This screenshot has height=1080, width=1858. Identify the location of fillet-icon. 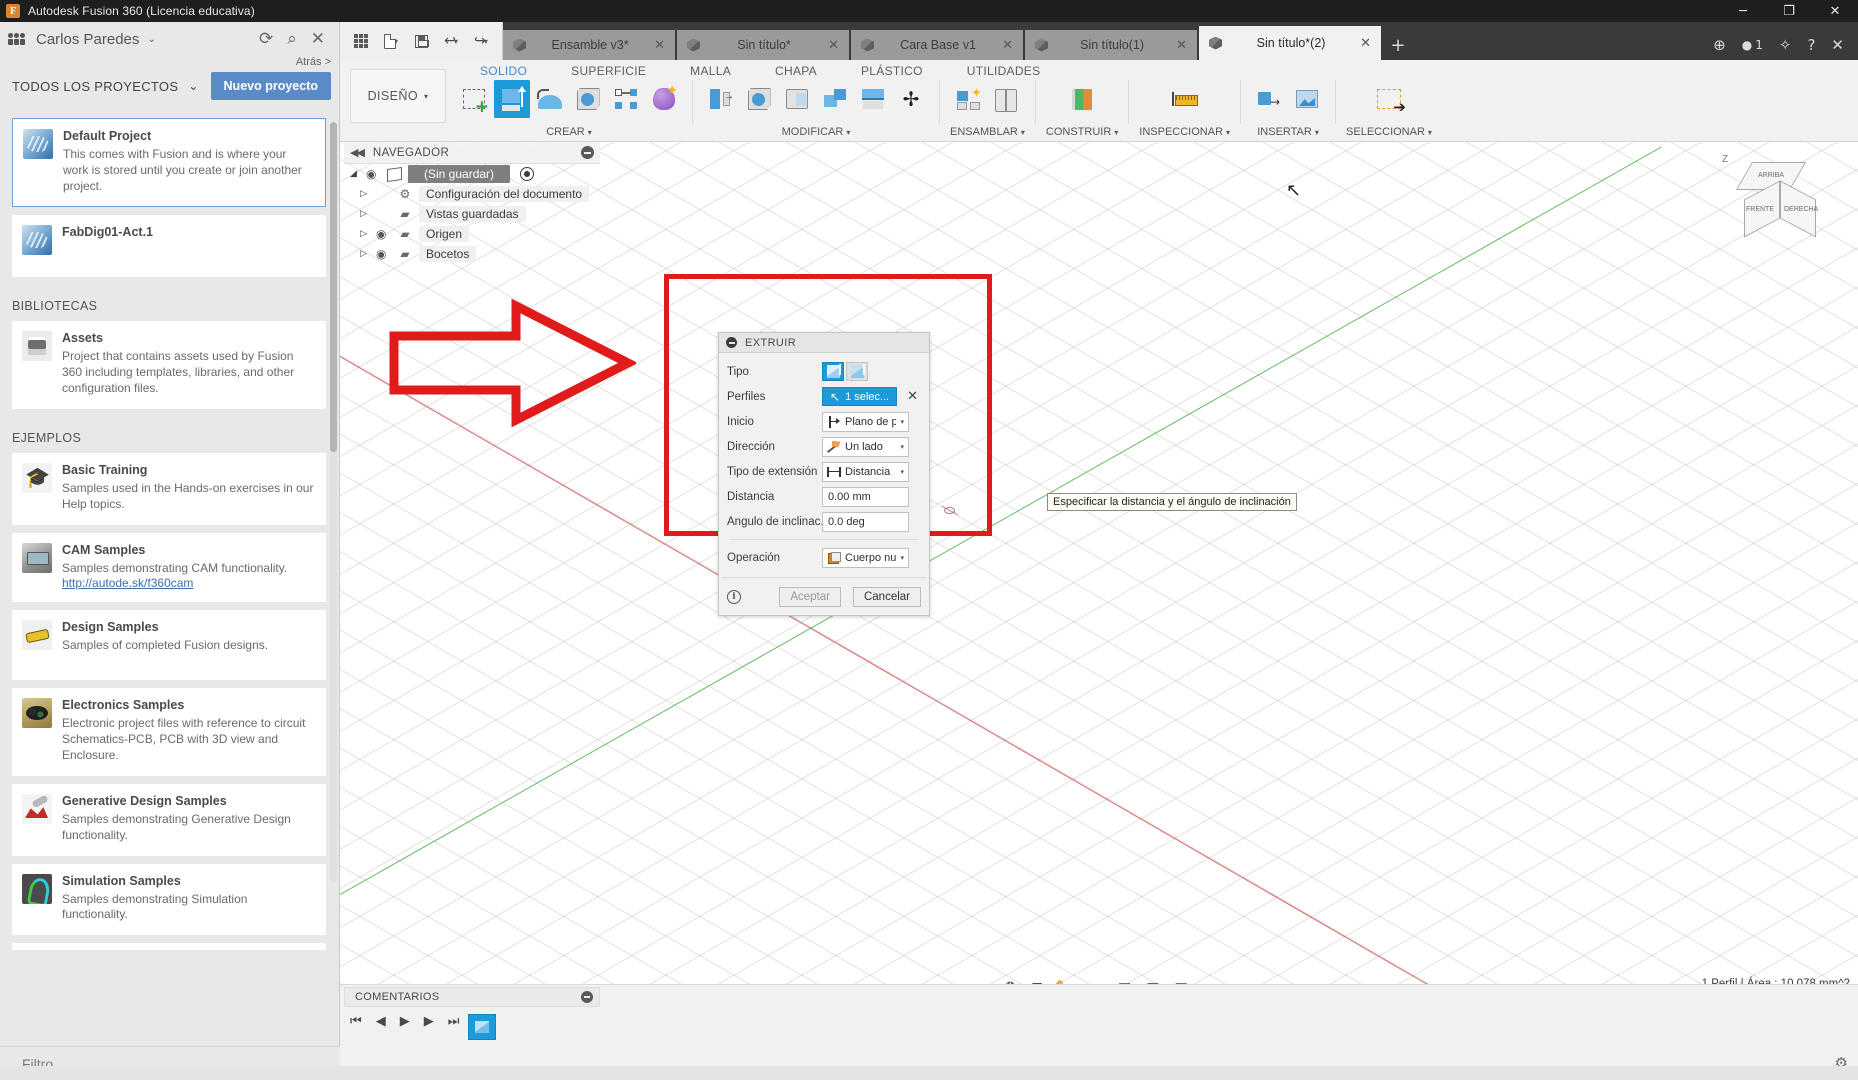
(759, 99).